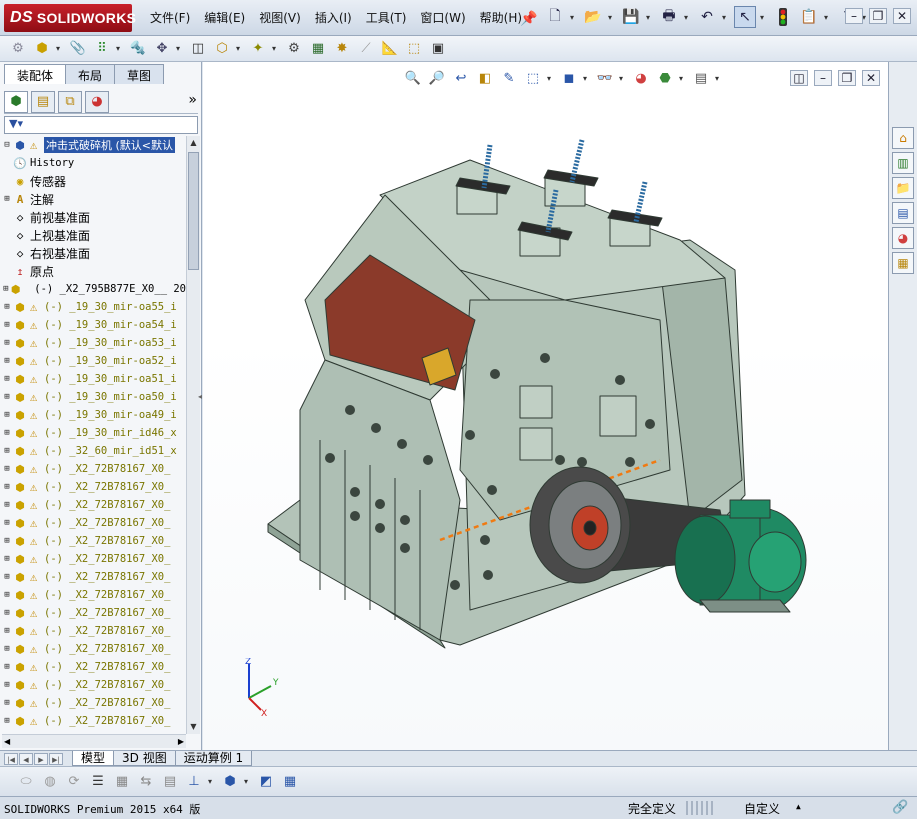  I want to click on tab-motion-study: 运动算例 1, so click(213, 758).